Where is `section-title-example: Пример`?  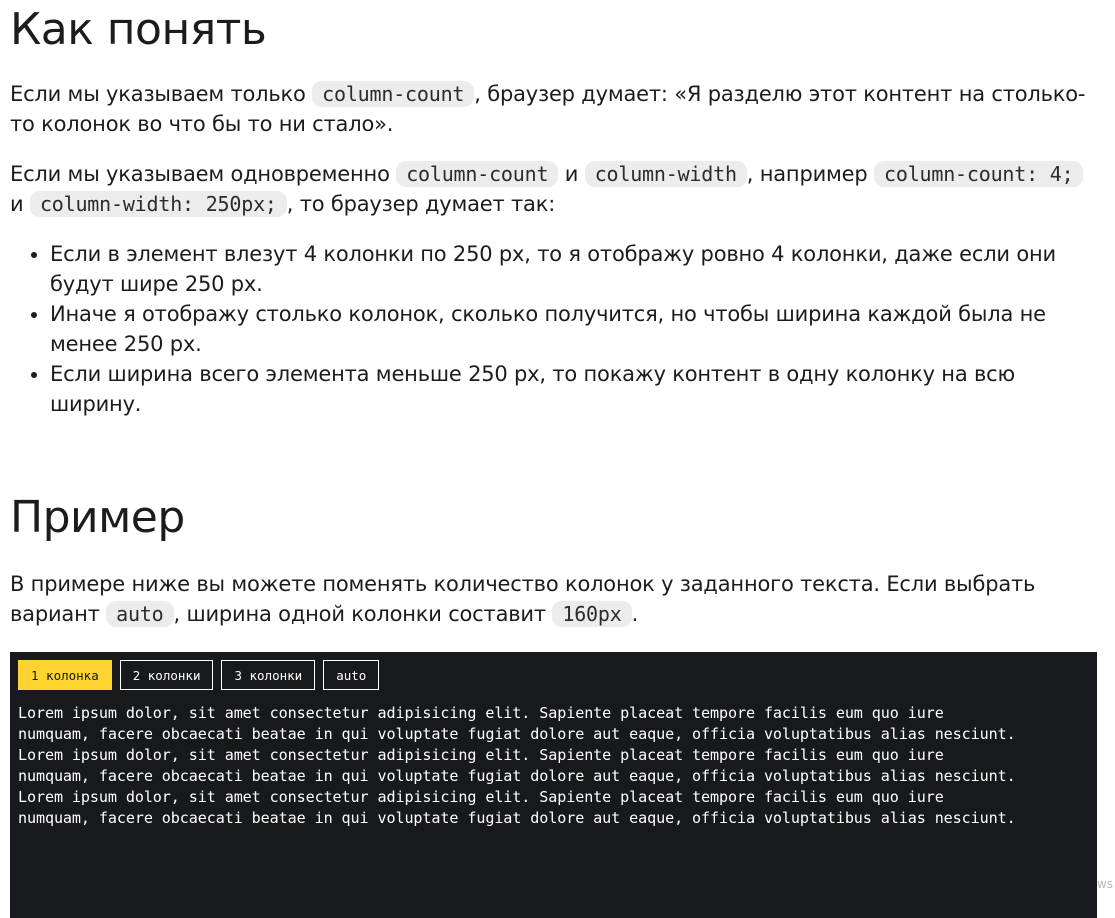
section-title-example: Пример is located at coordinates (97, 517).